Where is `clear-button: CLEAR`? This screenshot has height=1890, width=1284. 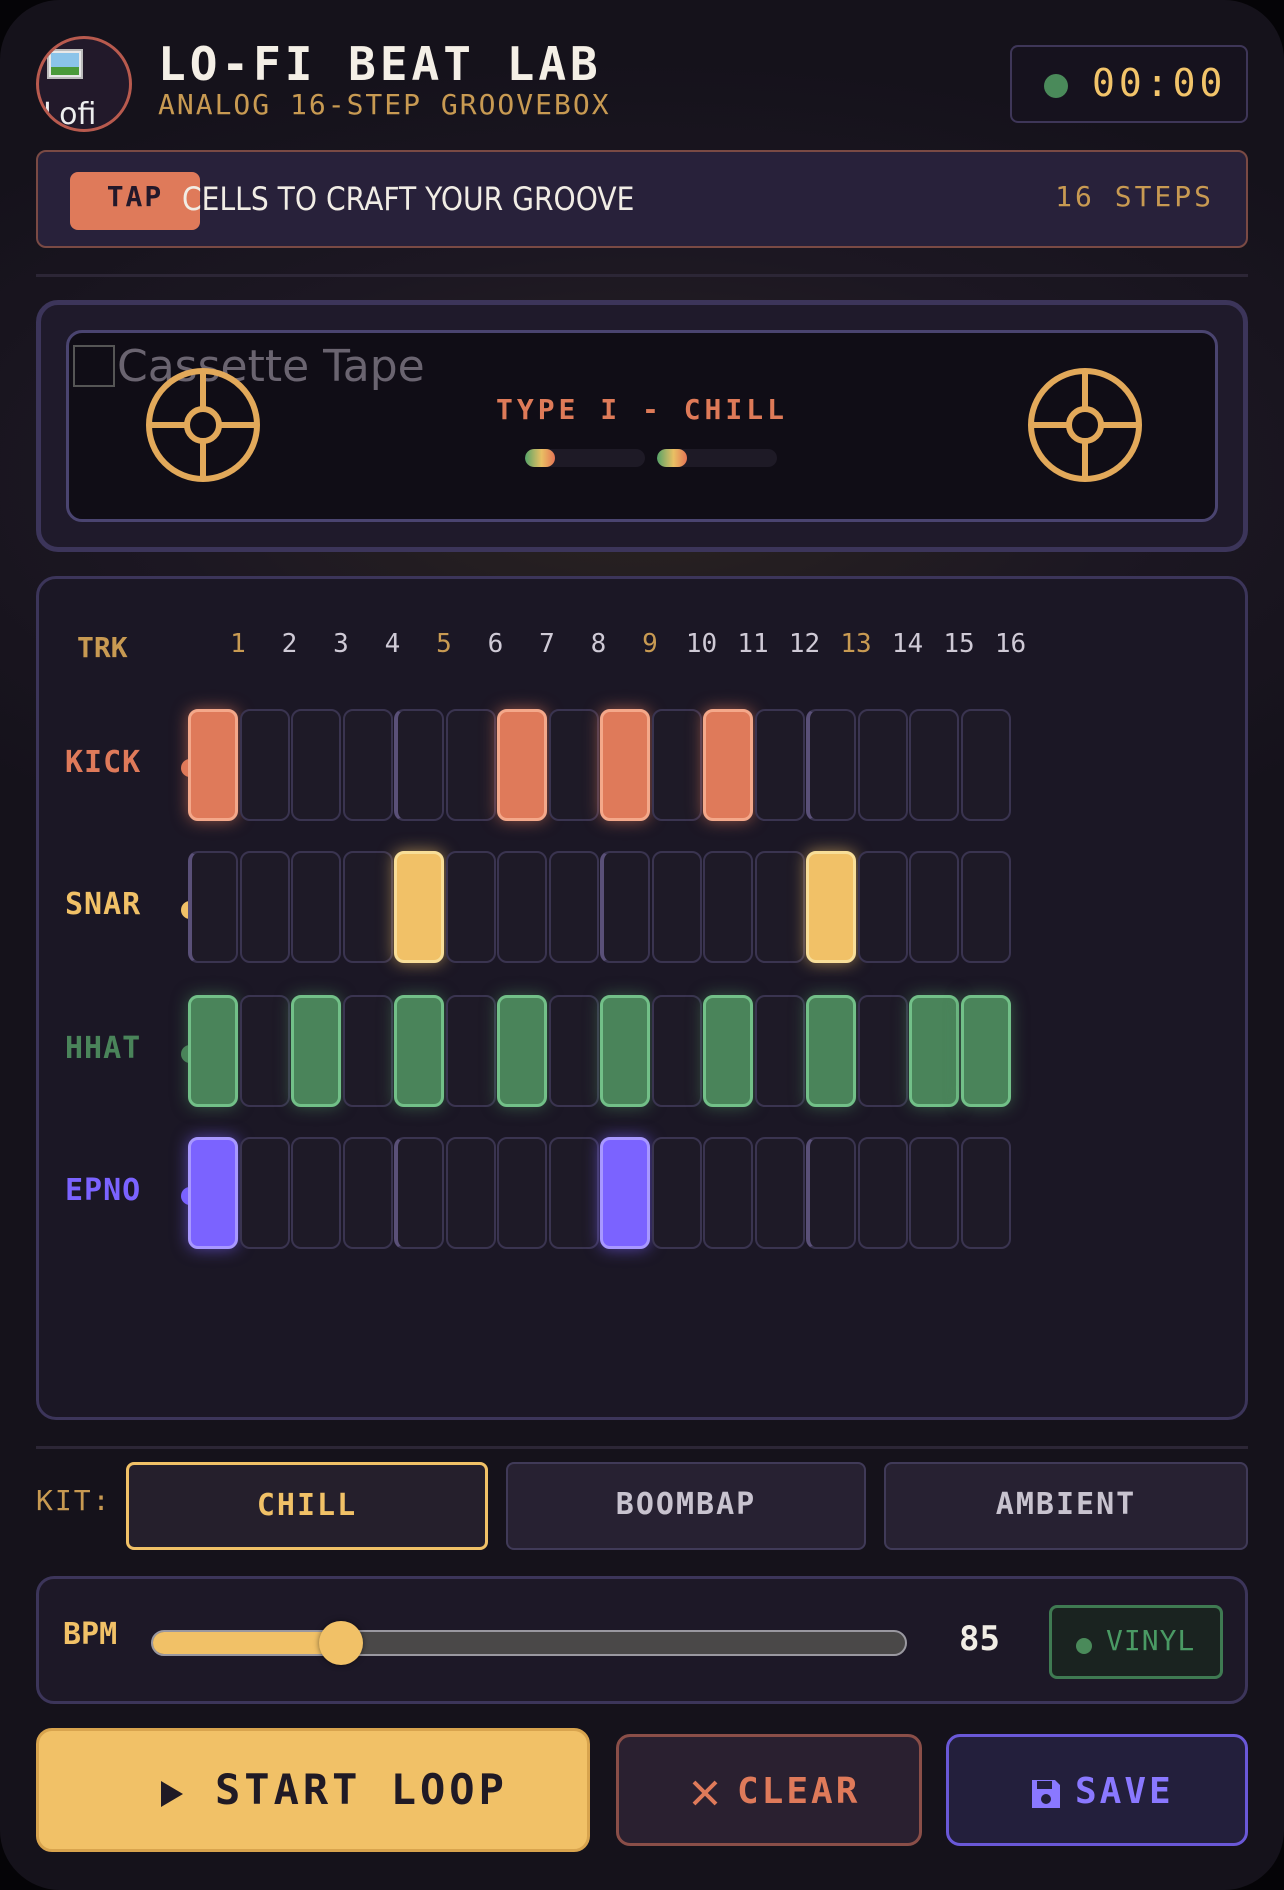
clear-button: CLEAR is located at coordinates (769, 1790).